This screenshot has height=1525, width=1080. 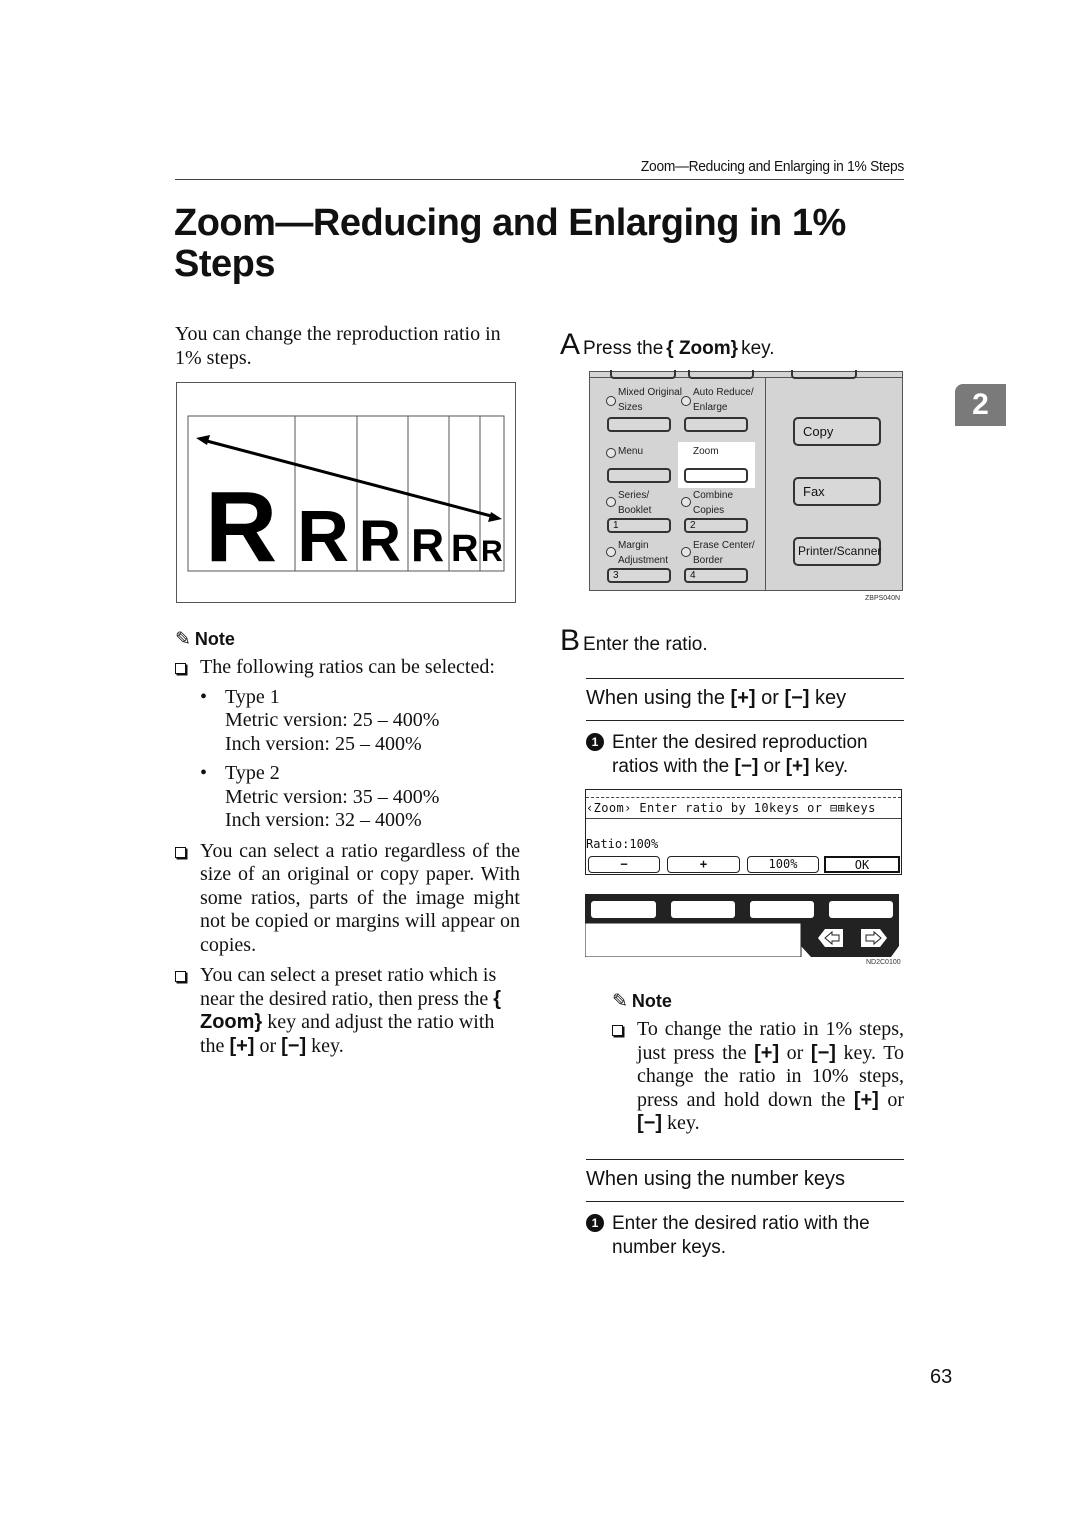 What do you see at coordinates (635, 503) in the screenshot?
I see `key-label: Series/ Booklet` at bounding box center [635, 503].